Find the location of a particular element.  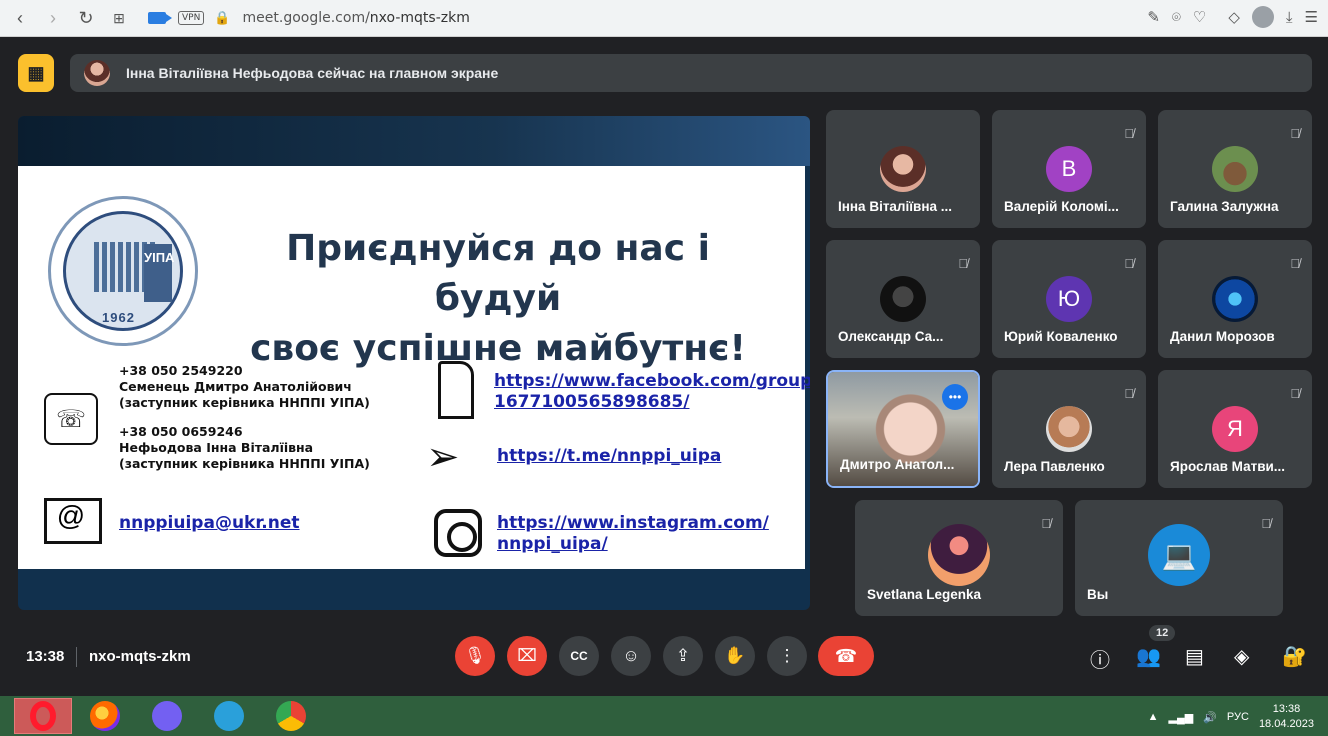

mic-toggle-button: 🎙 is located at coordinates (475, 656).